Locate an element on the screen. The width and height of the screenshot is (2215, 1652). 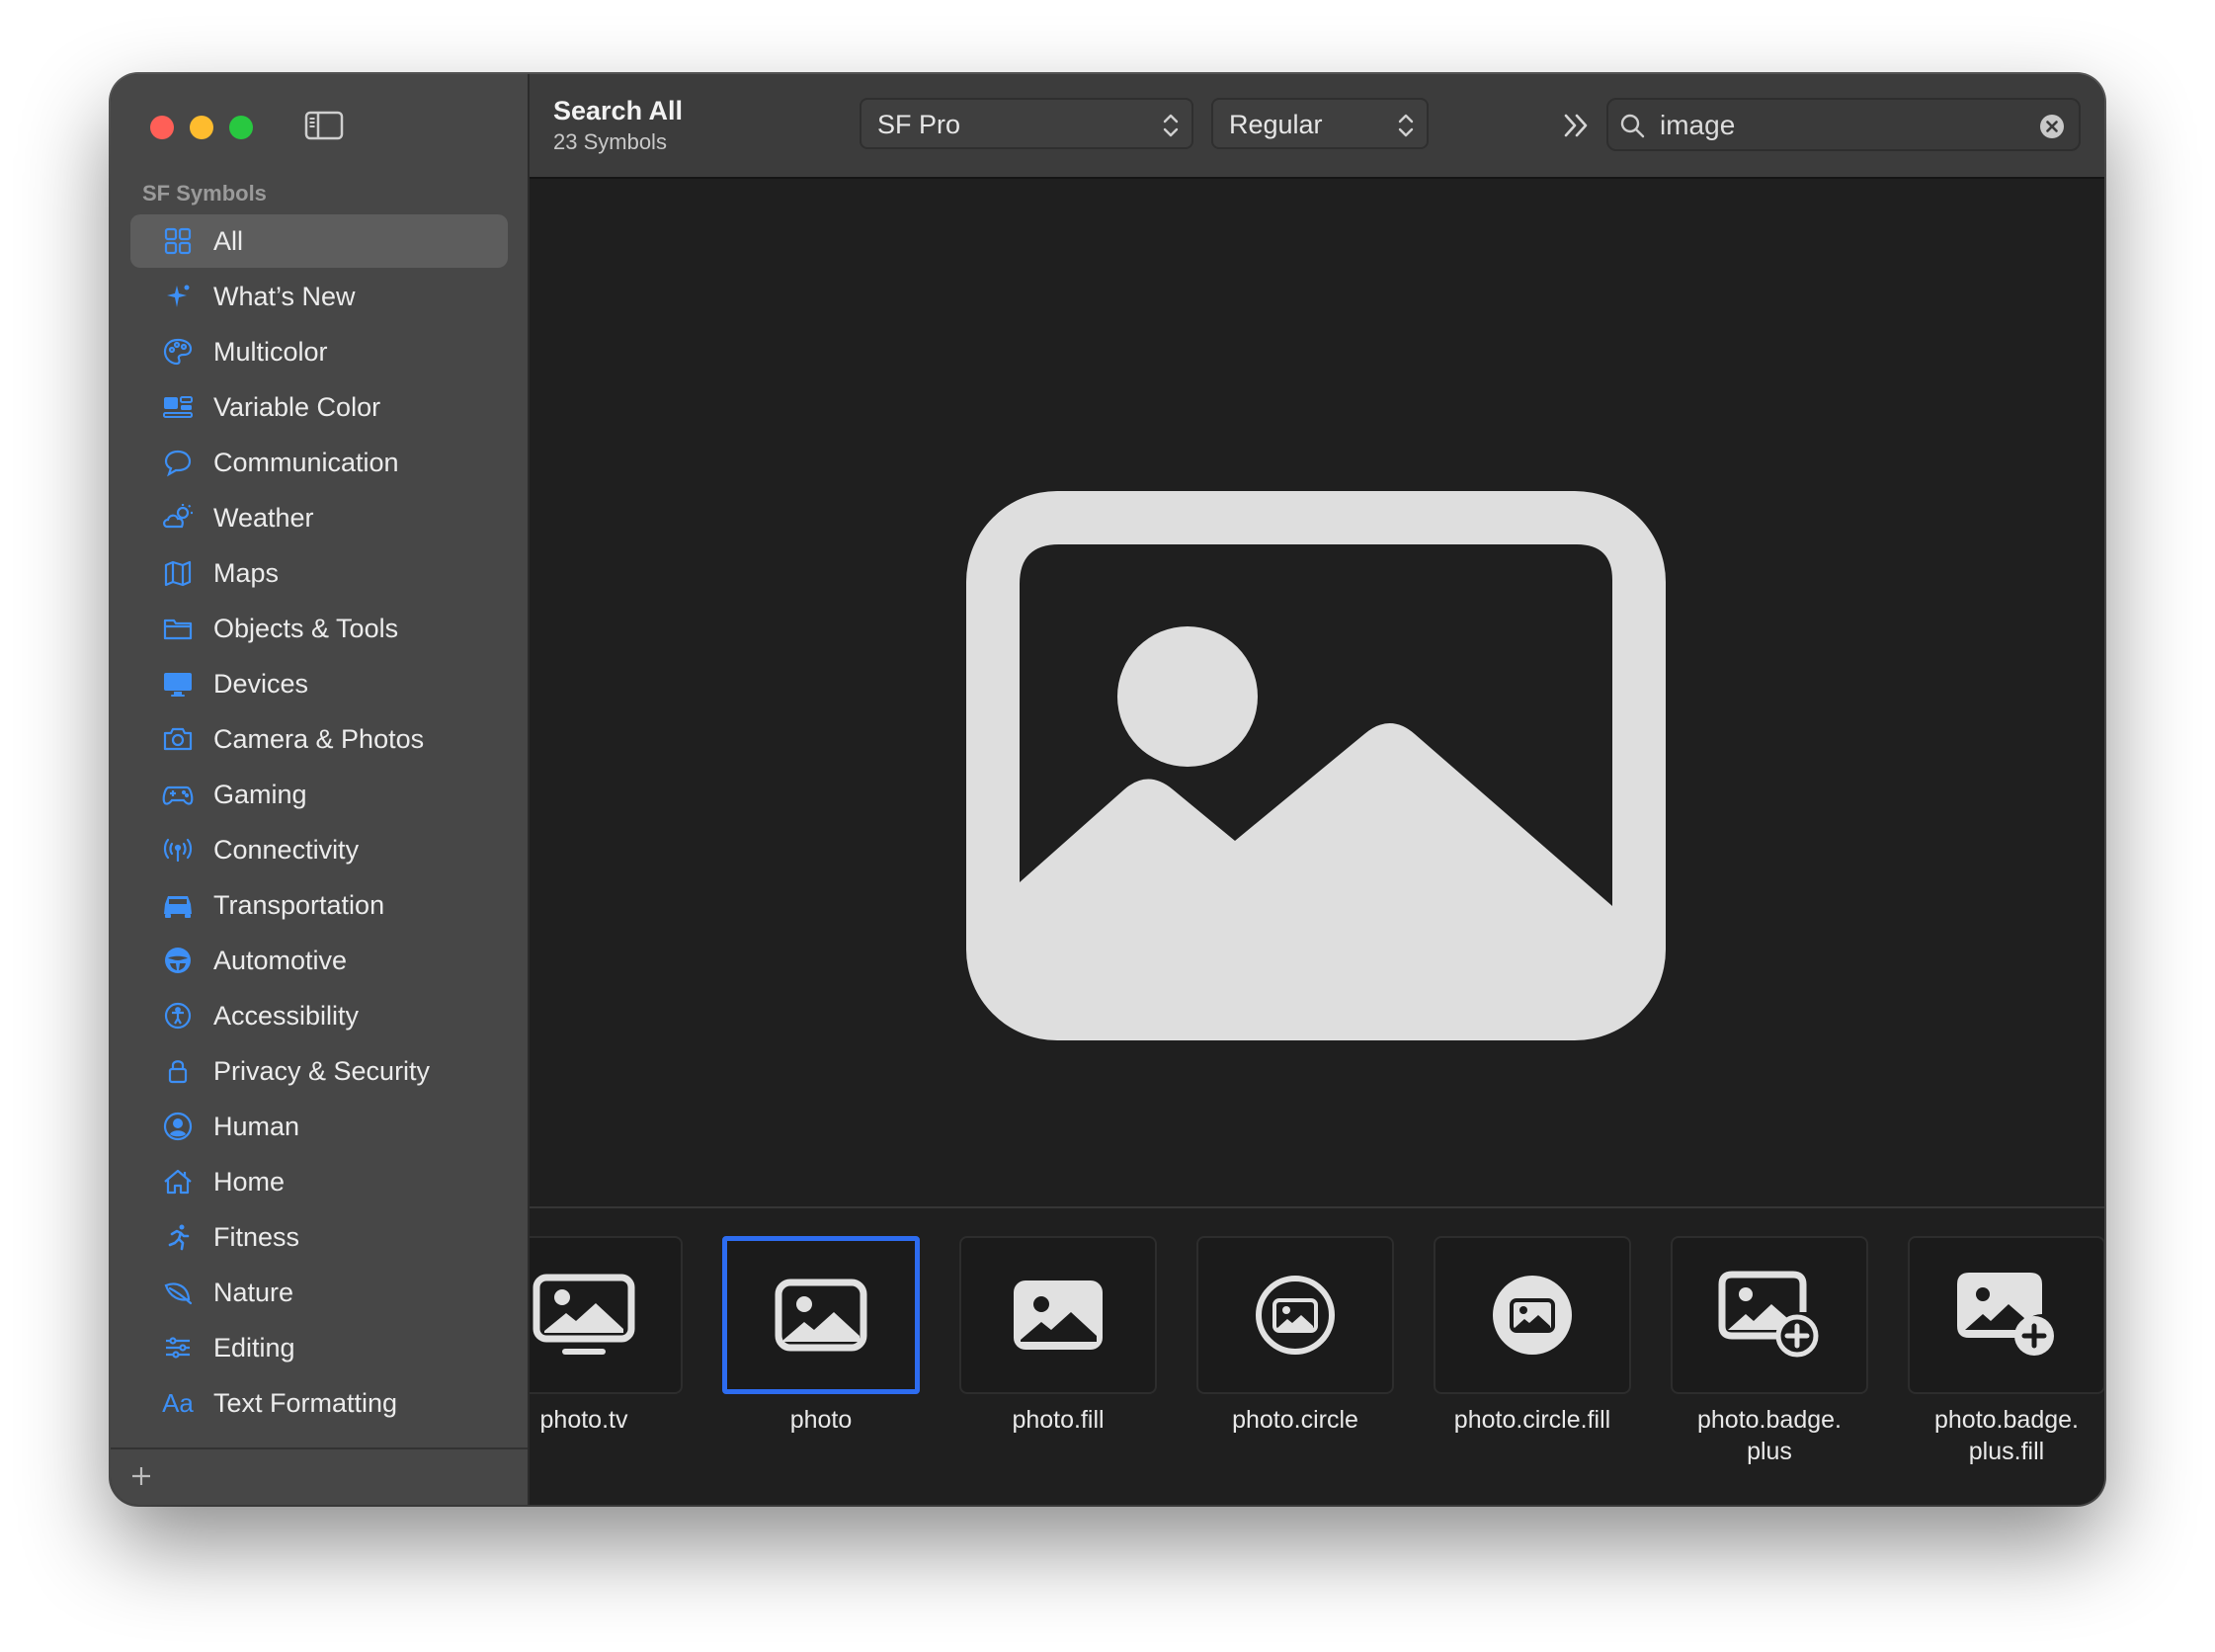
weight-popup-label: Regular is located at coordinates (1276, 124).